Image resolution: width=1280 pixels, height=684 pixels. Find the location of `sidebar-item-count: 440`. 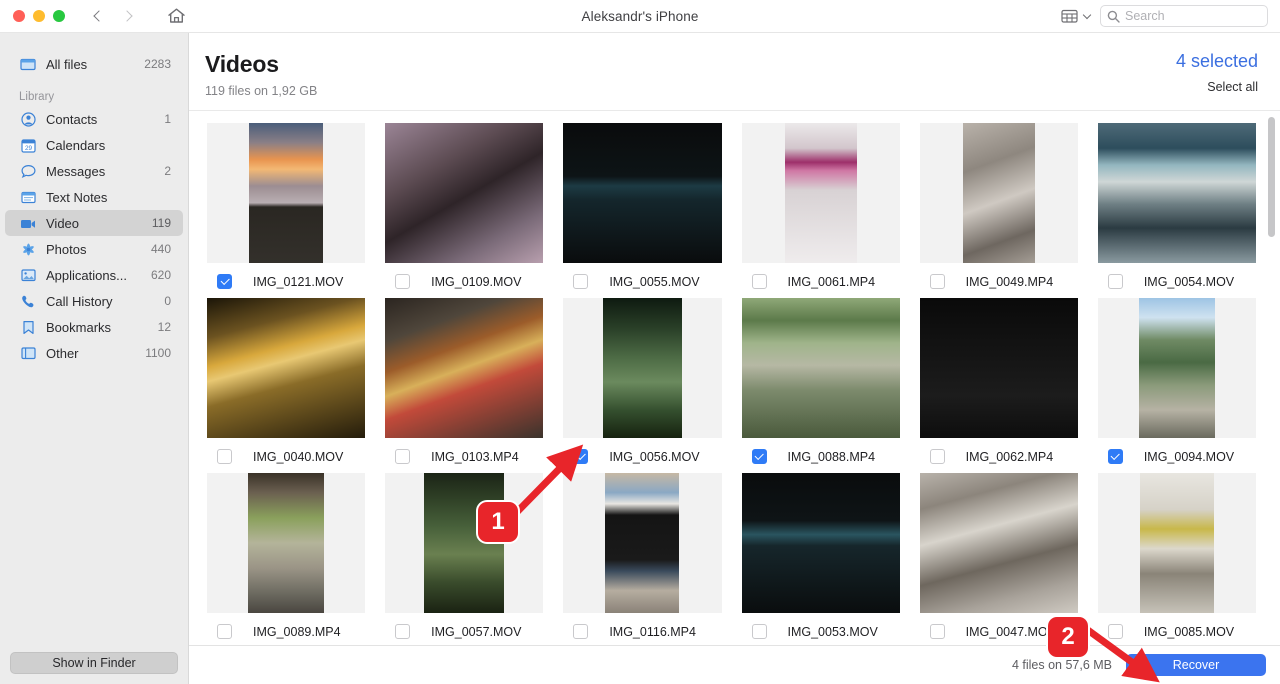

sidebar-item-count: 440 is located at coordinates (160, 249).